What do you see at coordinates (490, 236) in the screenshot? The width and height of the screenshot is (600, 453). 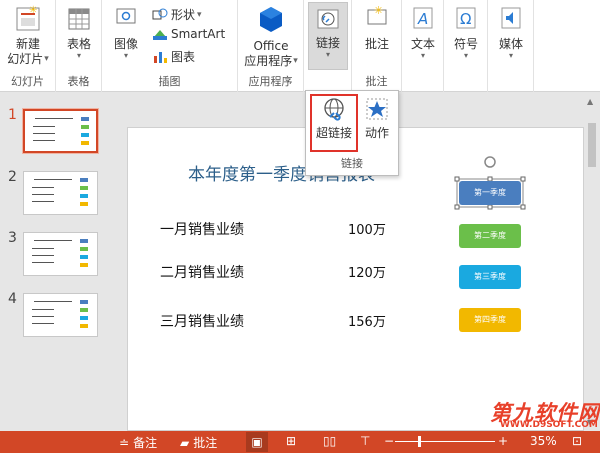 I see `quarter-button-2: 第二季度` at bounding box center [490, 236].